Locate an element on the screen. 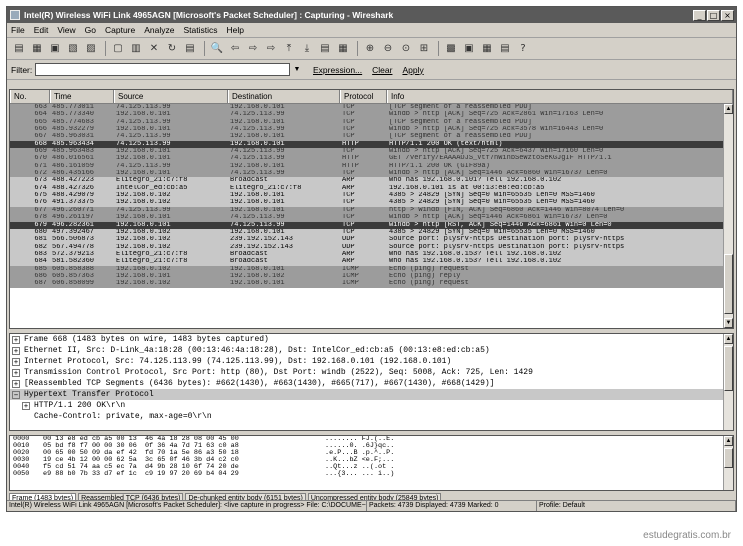 The image size is (743, 546). menu-analyze: Analyze is located at coordinates (159, 30).